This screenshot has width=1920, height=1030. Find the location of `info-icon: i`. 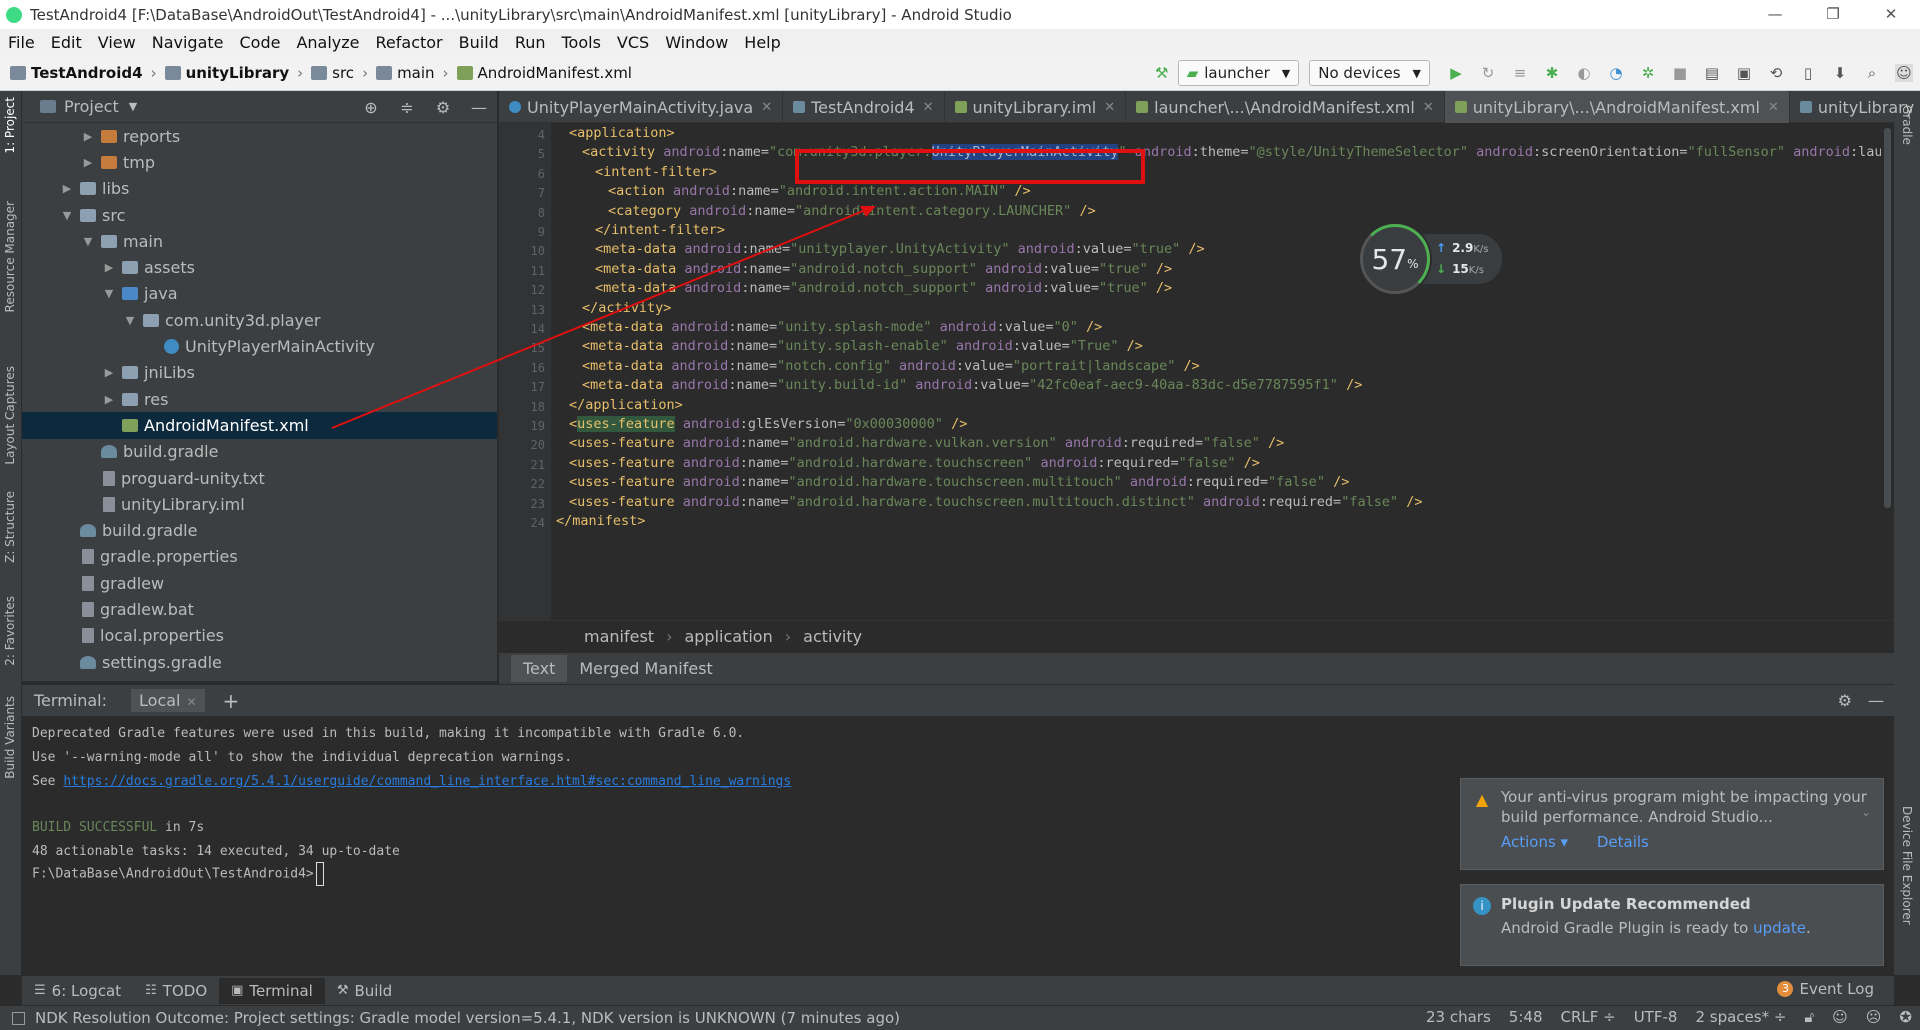

info-icon: i is located at coordinates (1482, 906).